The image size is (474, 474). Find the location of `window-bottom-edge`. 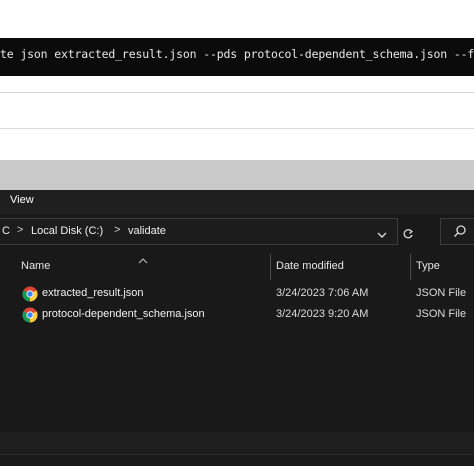

window-bottom-edge is located at coordinates (237, 460).